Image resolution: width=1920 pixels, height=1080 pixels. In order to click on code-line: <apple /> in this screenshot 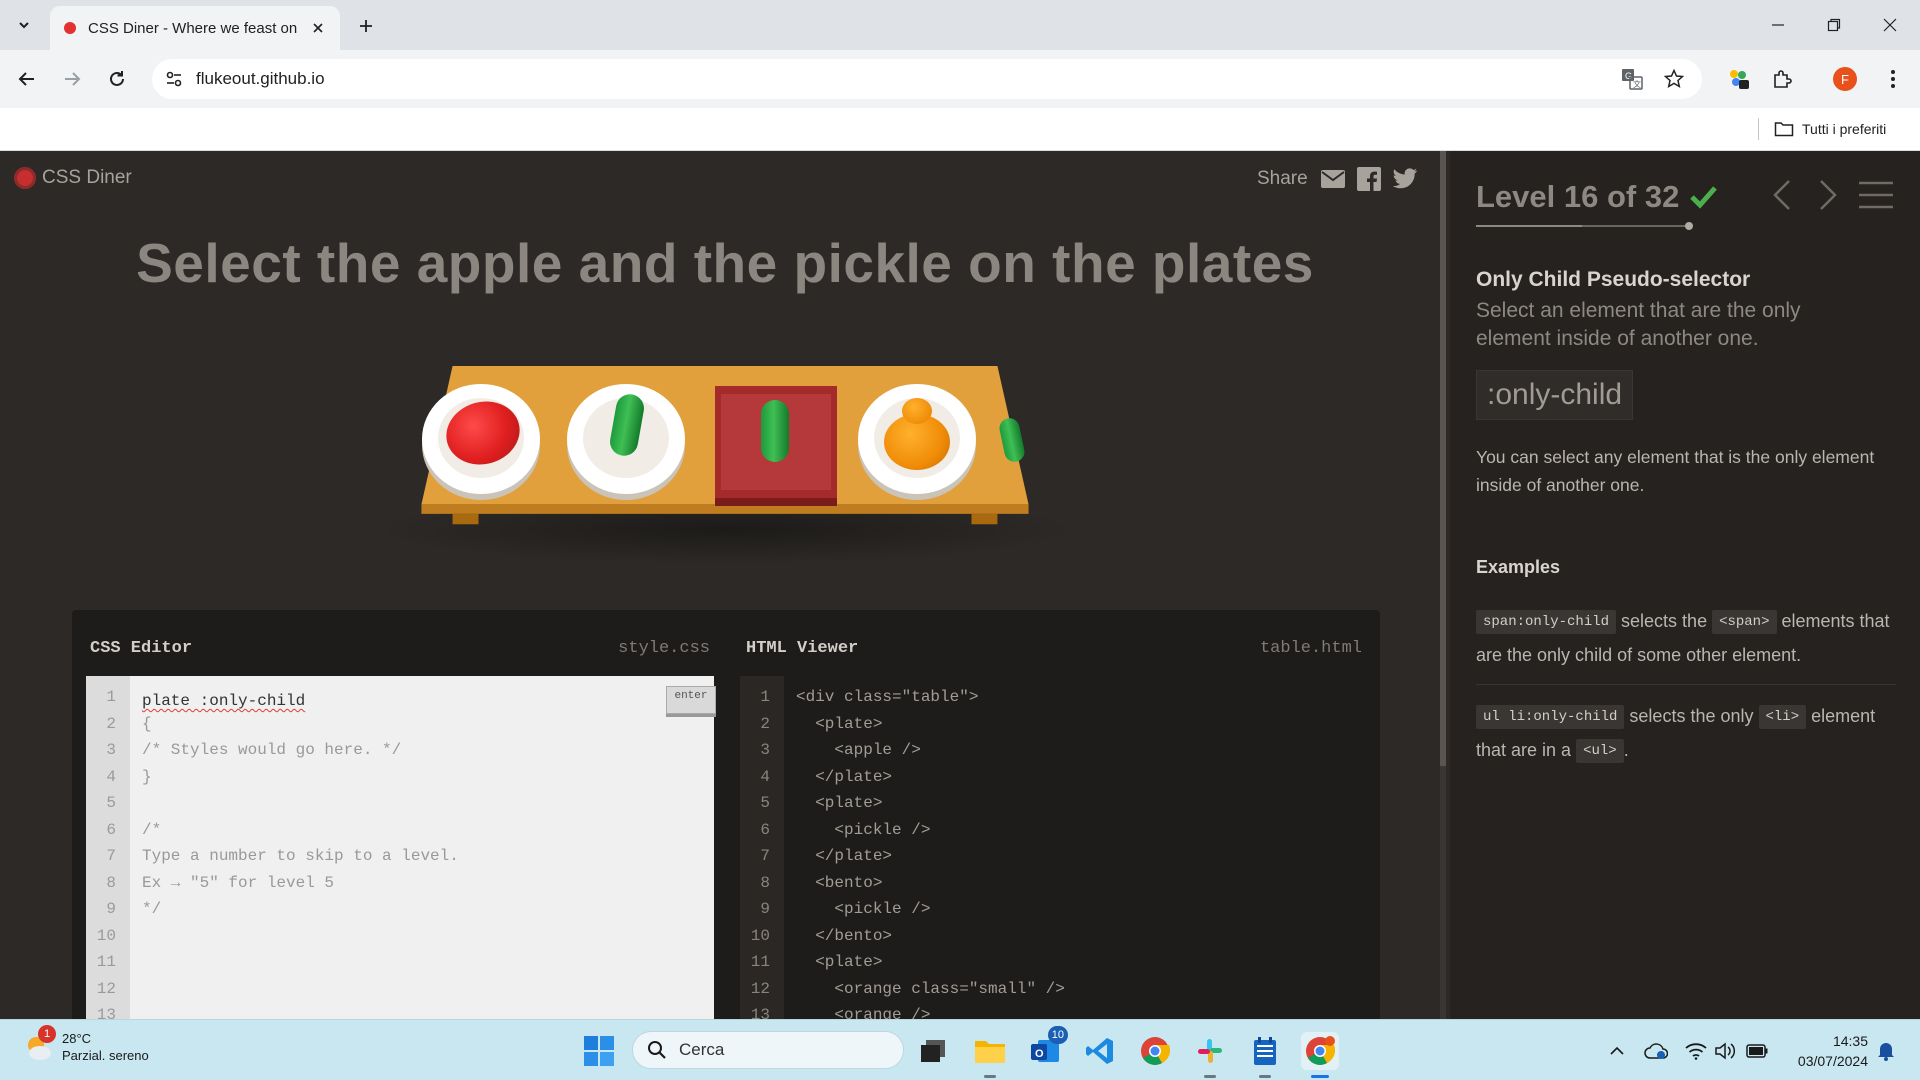, I will do `click(858, 750)`.